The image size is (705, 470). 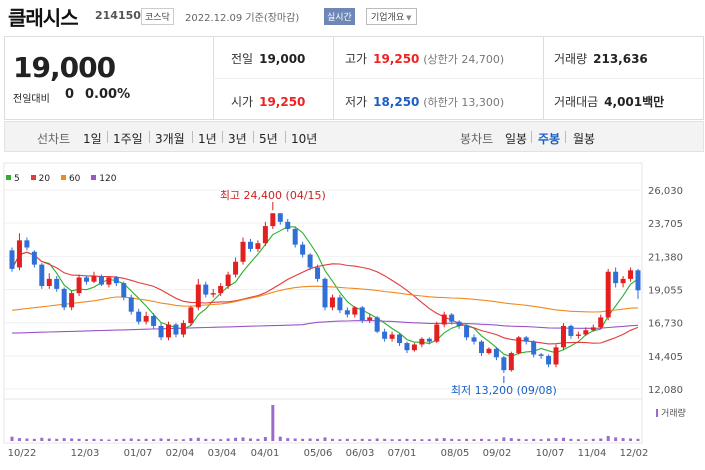 I want to click on x-tick-label: 04/01, so click(x=265, y=453).